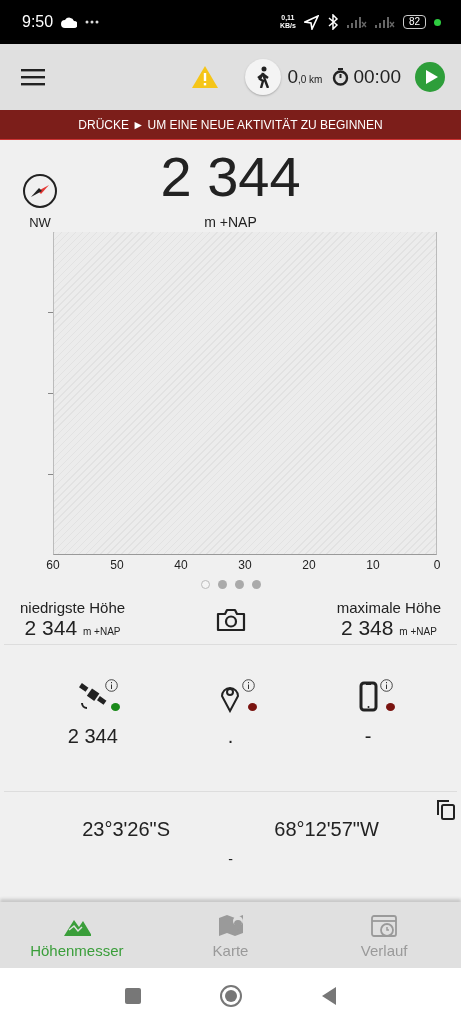 The image size is (461, 1024). I want to click on stat-label: maximale Höhe, so click(388, 607).